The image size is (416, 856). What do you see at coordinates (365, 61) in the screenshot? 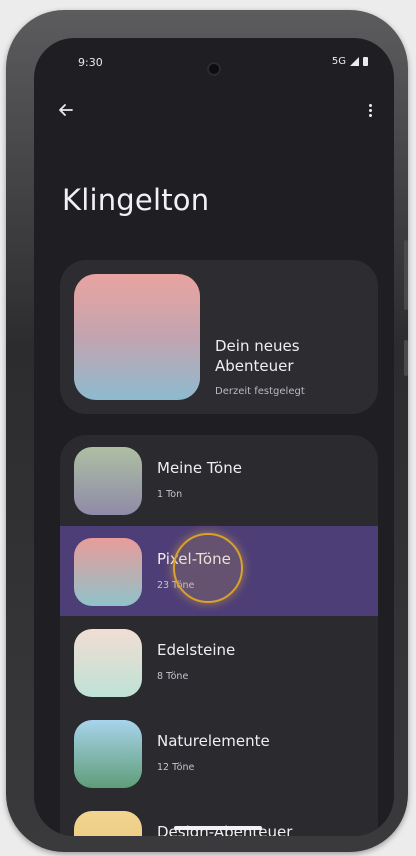
I see `battery-icon` at bounding box center [365, 61].